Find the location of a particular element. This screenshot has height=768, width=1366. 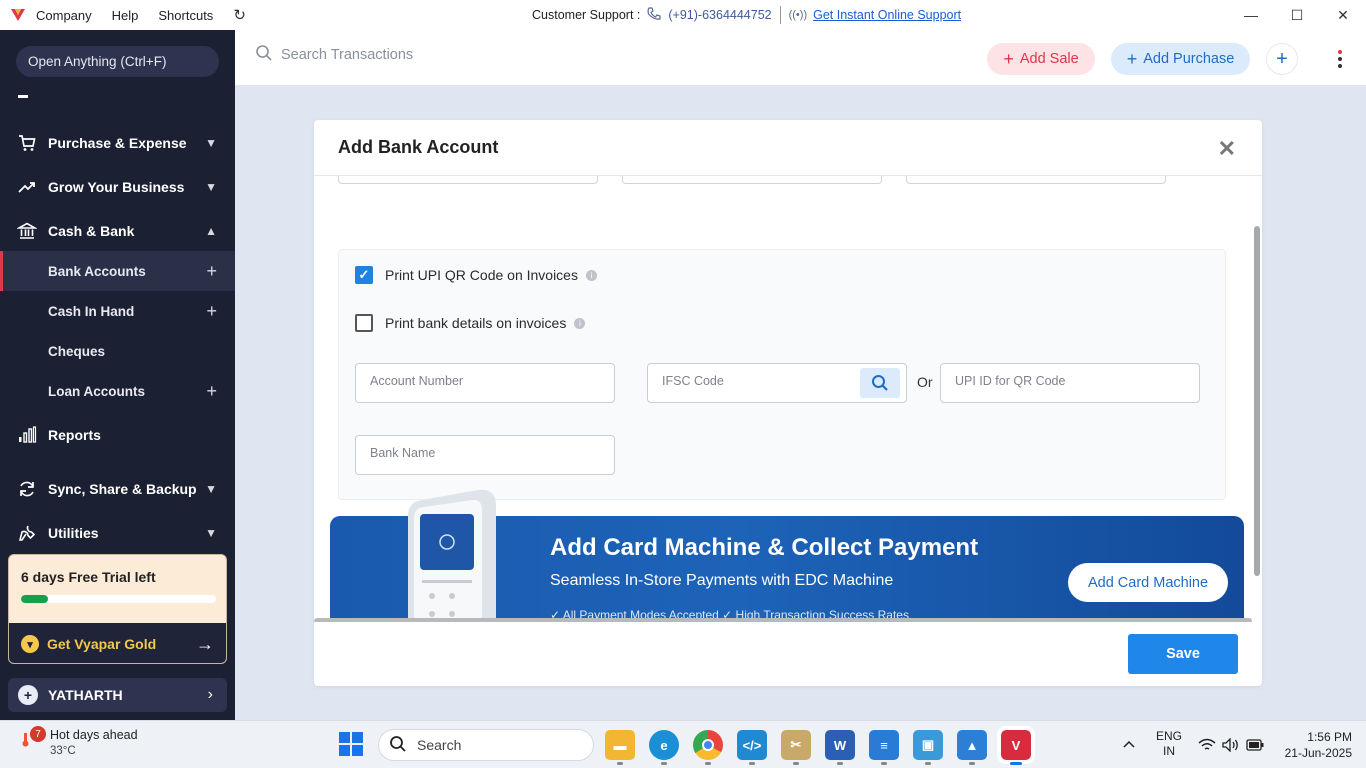

vscode-icon: </> is located at coordinates (752, 745).